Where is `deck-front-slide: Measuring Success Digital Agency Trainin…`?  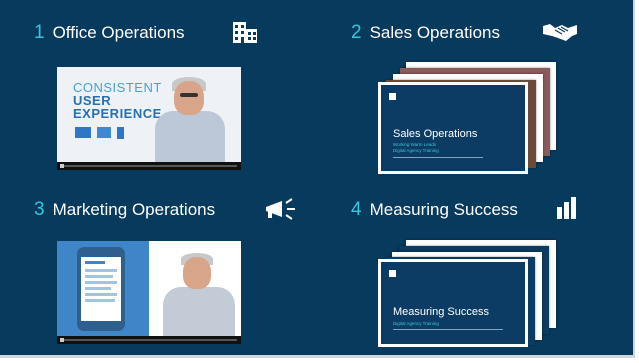 deck-front-slide: Measuring Success Digital Agency Trainin… is located at coordinates (453, 303).